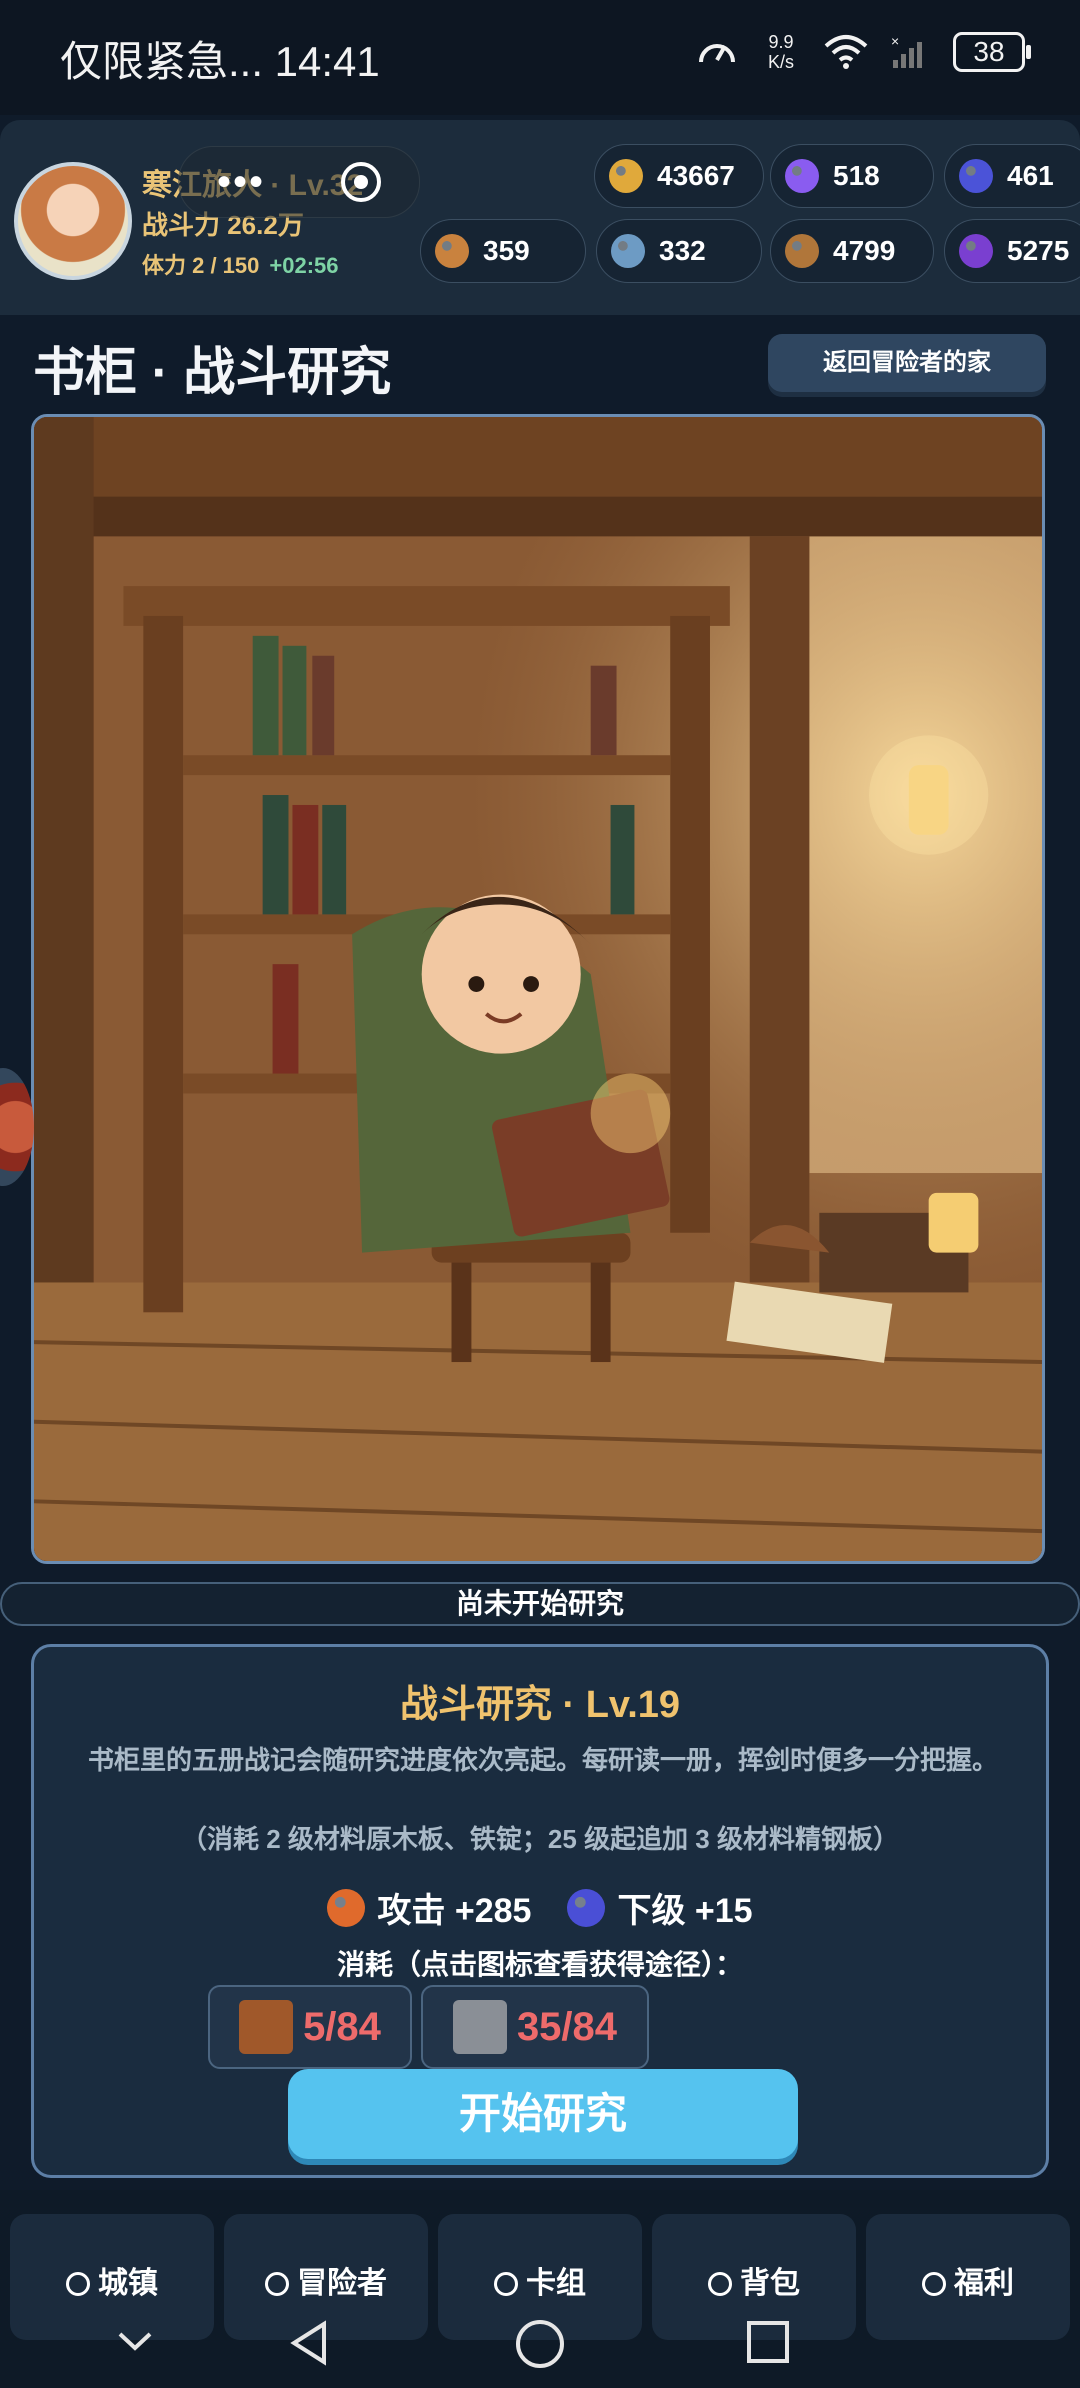 The width and height of the screenshot is (1080, 2388). Describe the element at coordinates (1038, 250) in the screenshot. I see `resource-value: 5275` at that location.